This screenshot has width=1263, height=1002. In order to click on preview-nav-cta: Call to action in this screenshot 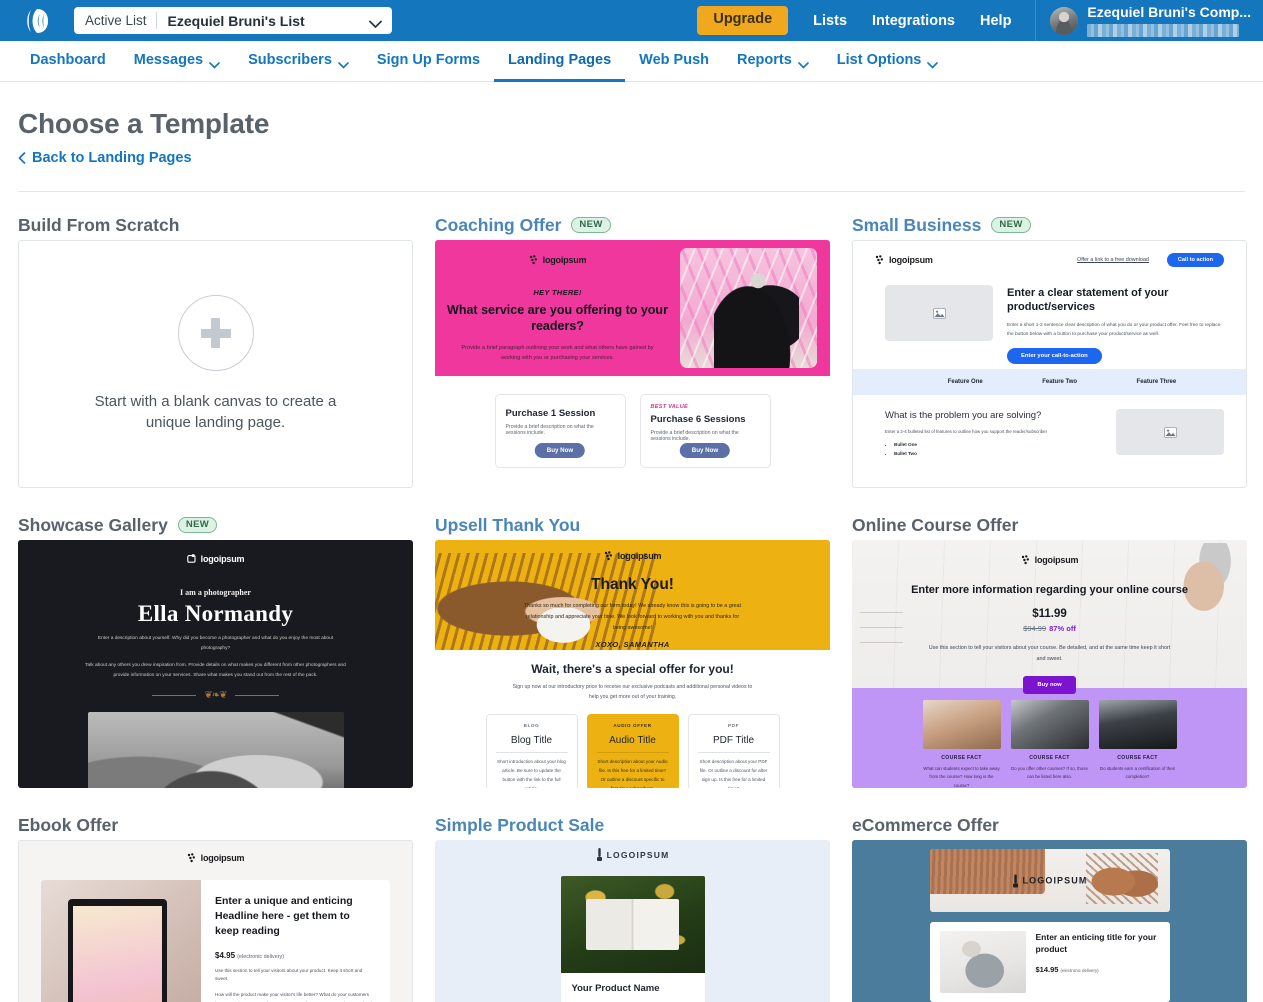, I will do `click(1195, 260)`.